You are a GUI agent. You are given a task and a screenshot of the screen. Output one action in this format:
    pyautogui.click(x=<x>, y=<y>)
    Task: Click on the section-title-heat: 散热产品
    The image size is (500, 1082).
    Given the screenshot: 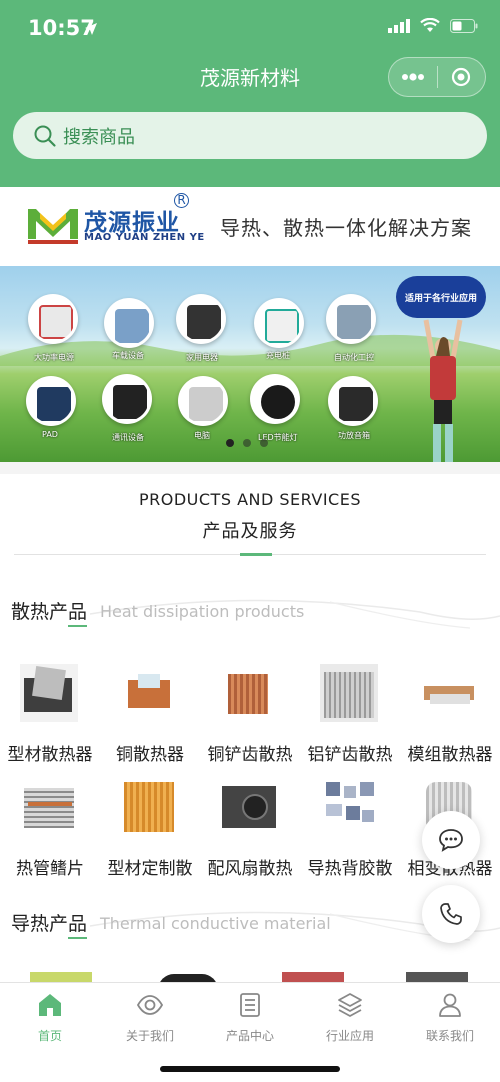 What is the action you would take?
    pyautogui.click(x=49, y=612)
    